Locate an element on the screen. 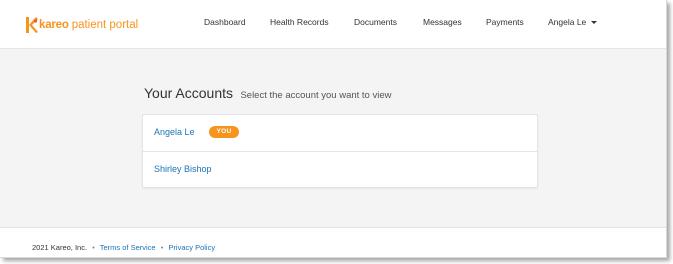 Image resolution: width=673 pixels, height=264 pixels. kareo-logo: kareo patient portal is located at coordinates (81, 25).